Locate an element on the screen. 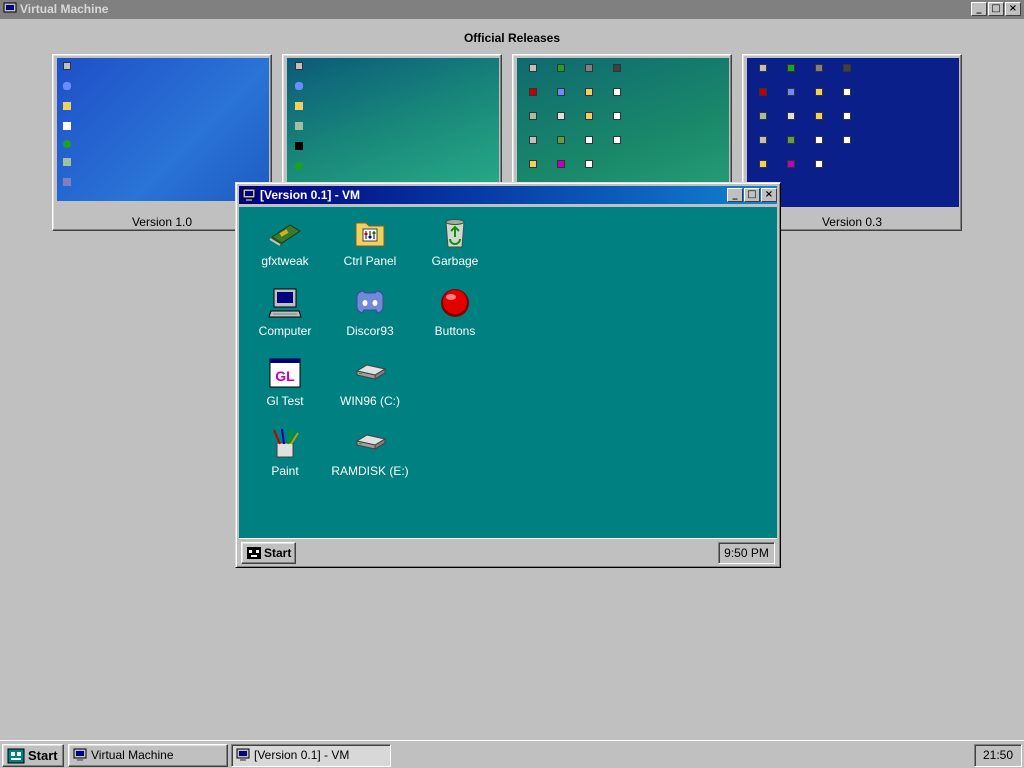 Image resolution: width=1024 pixels, height=768 pixels. recycle-bin-icon is located at coordinates (455, 233).